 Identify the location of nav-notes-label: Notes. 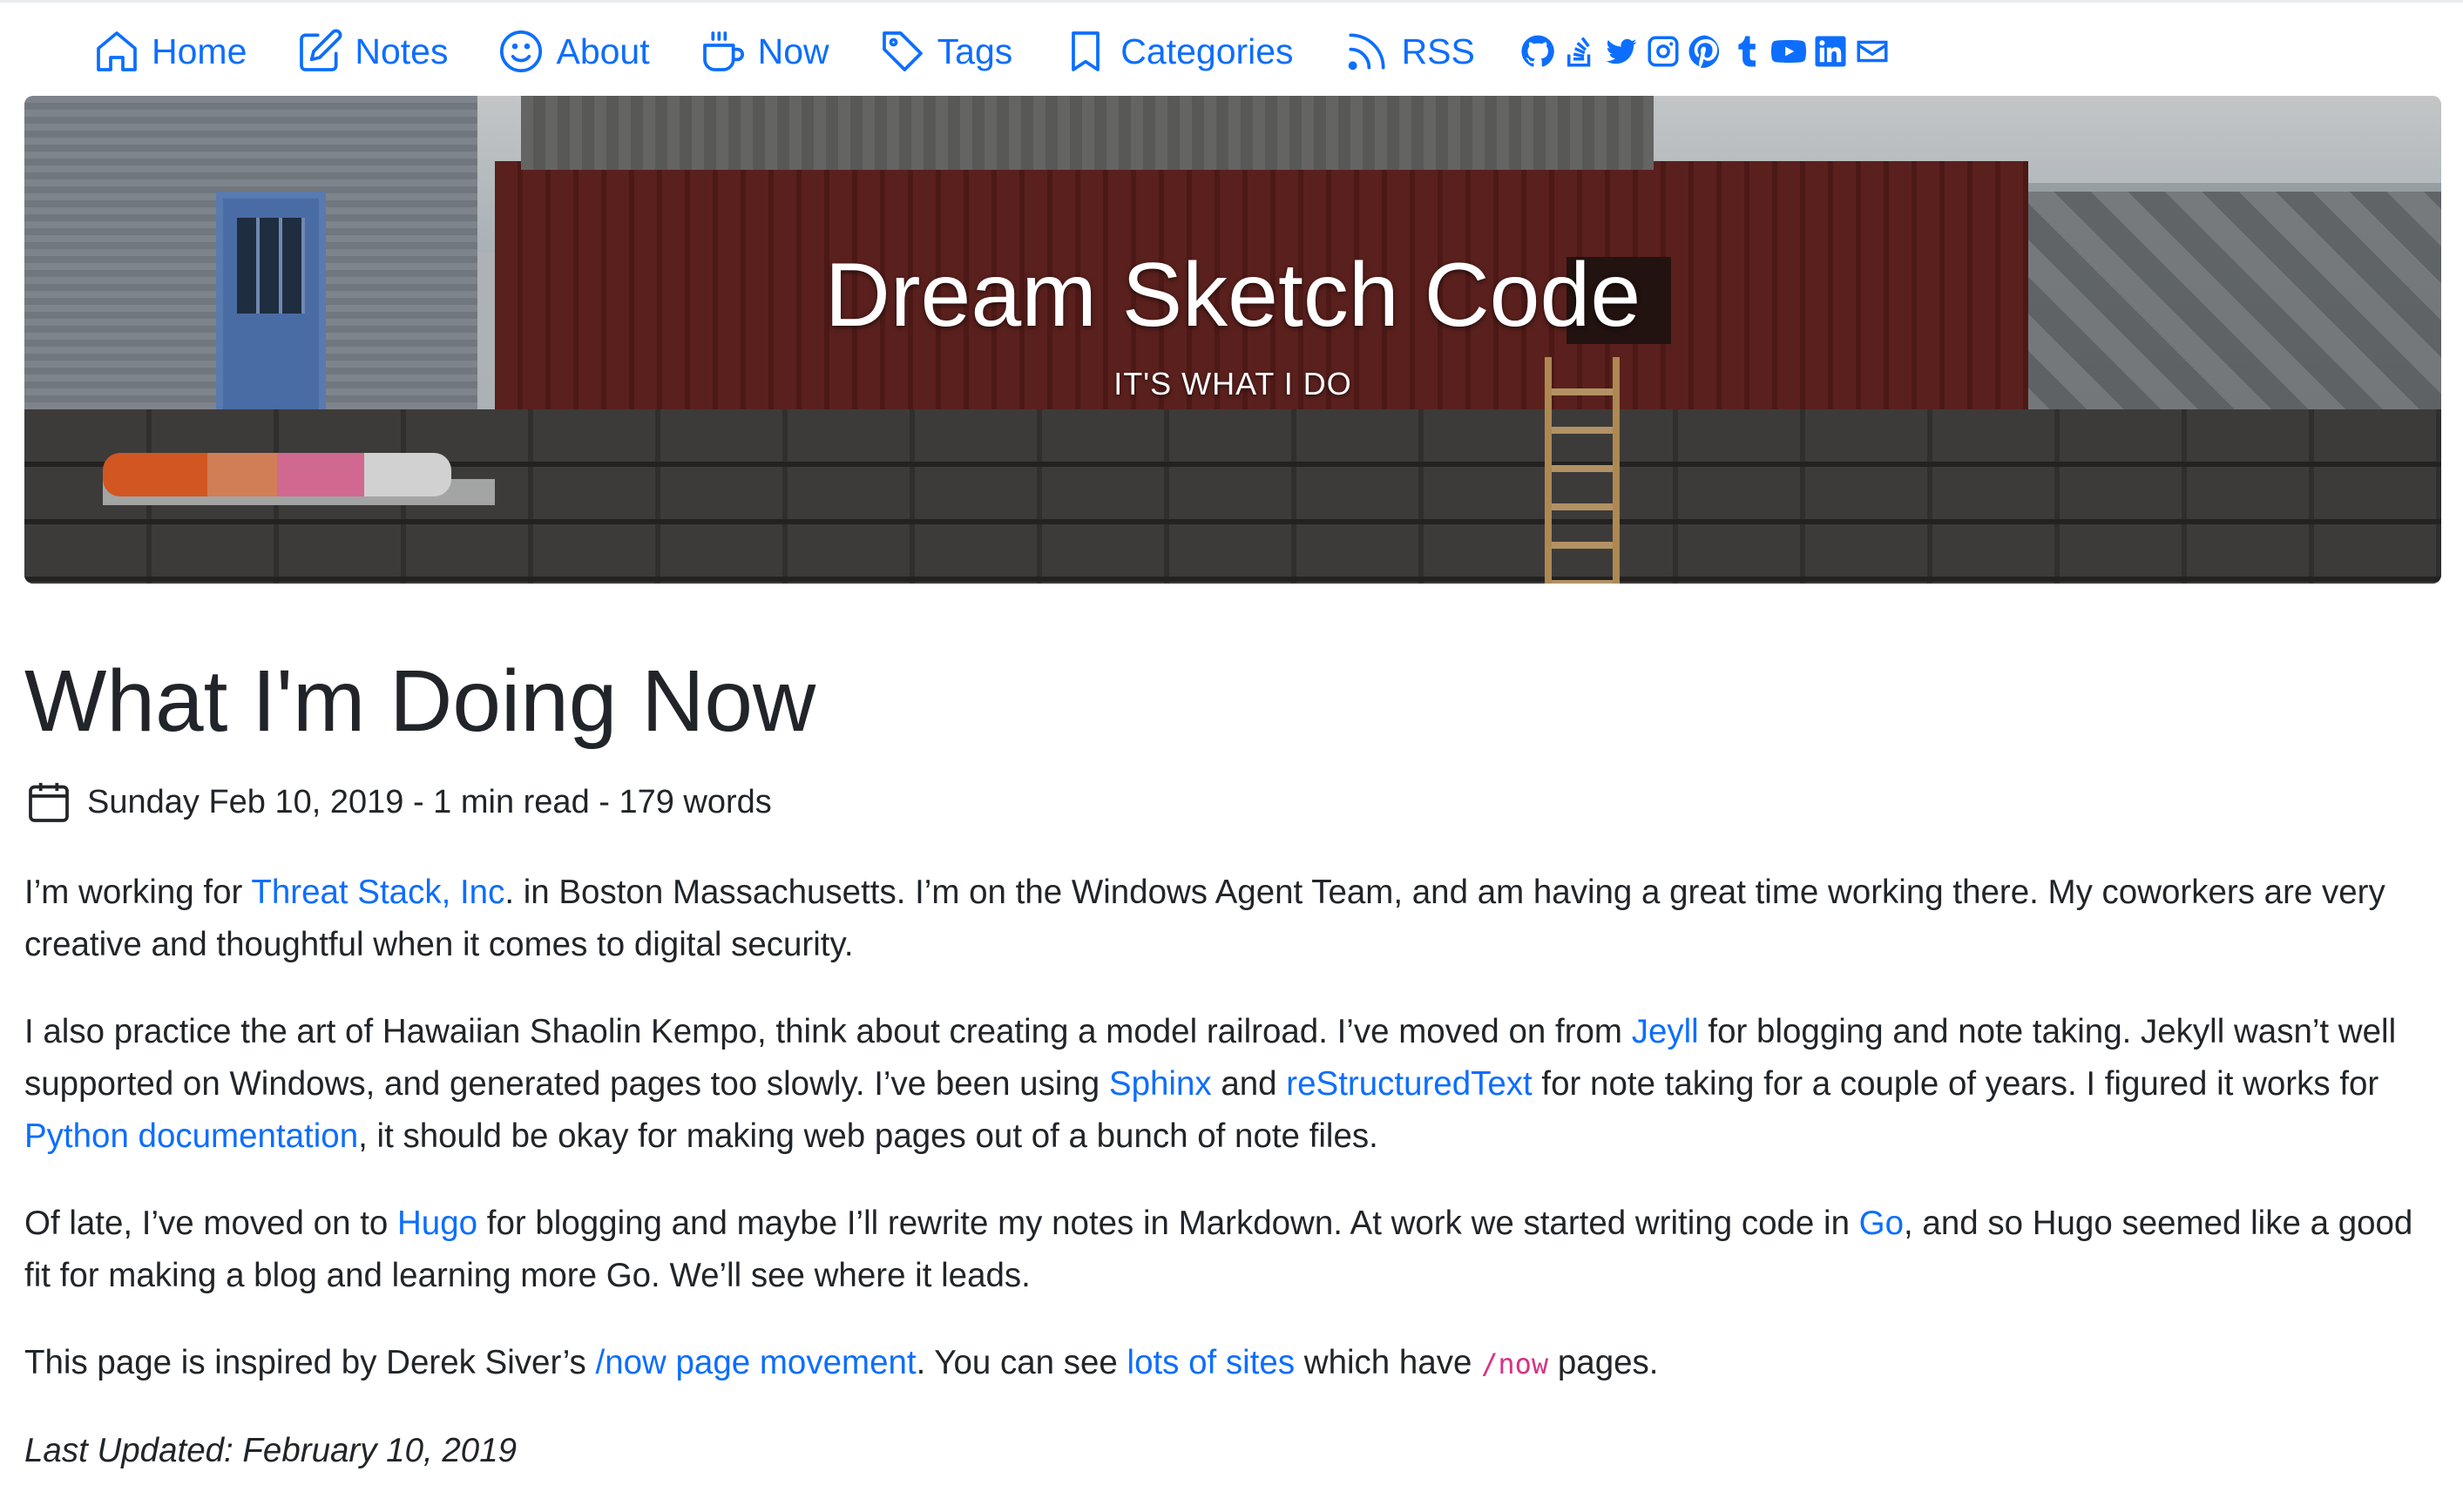
(402, 50).